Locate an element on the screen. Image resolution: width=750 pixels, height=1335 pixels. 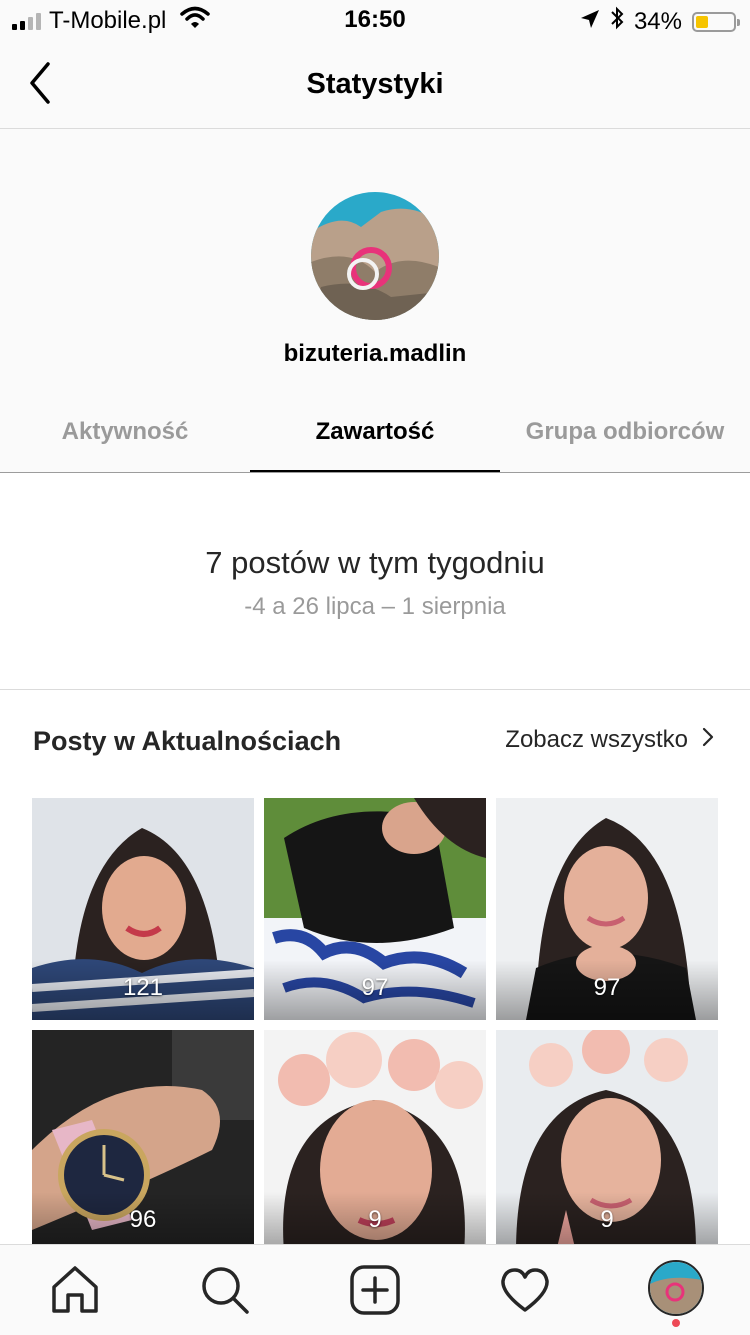
heart-icon is located at coordinates (525, 1290).